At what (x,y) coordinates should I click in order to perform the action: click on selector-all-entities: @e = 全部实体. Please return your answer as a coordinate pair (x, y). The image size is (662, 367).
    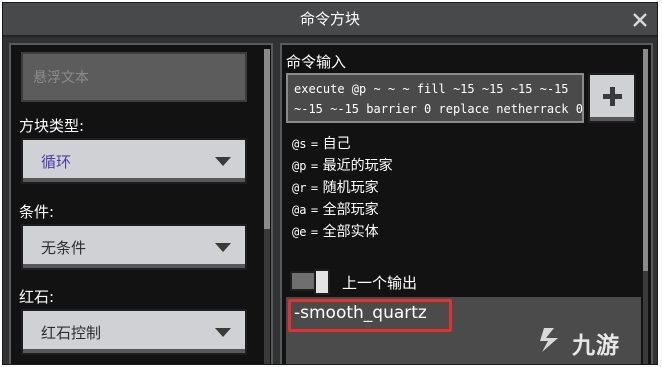
    Looking at the image, I should click on (335, 231).